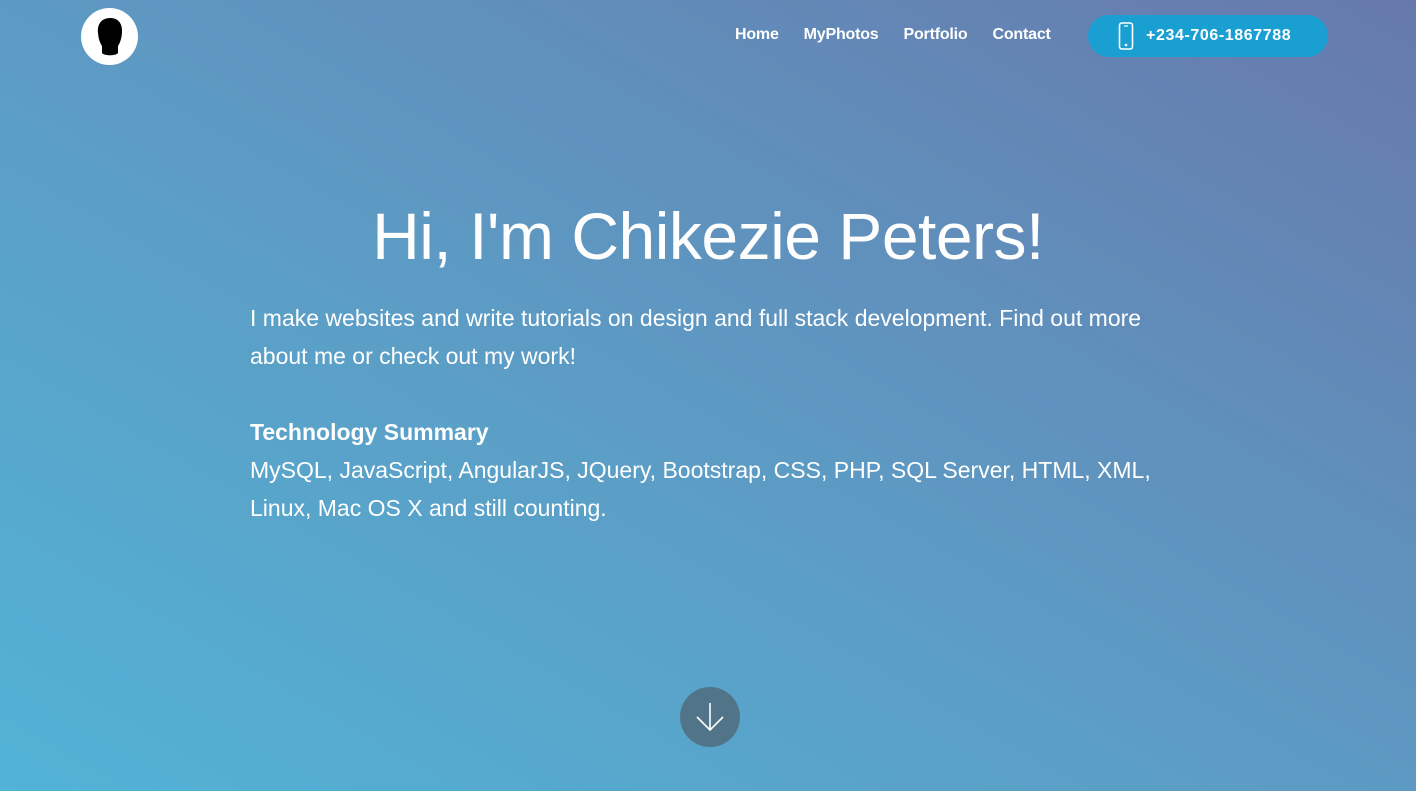 The height and width of the screenshot is (791, 1416). I want to click on main-nav: Home MyPhotos Portfolio Contact, so click(905, 35).